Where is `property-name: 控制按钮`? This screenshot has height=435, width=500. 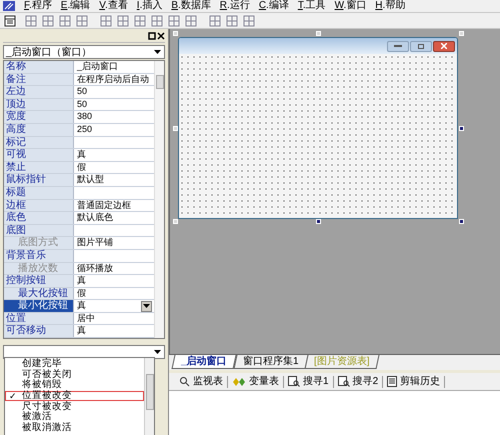
property-name: 控制按钮 is located at coordinates (39, 281).